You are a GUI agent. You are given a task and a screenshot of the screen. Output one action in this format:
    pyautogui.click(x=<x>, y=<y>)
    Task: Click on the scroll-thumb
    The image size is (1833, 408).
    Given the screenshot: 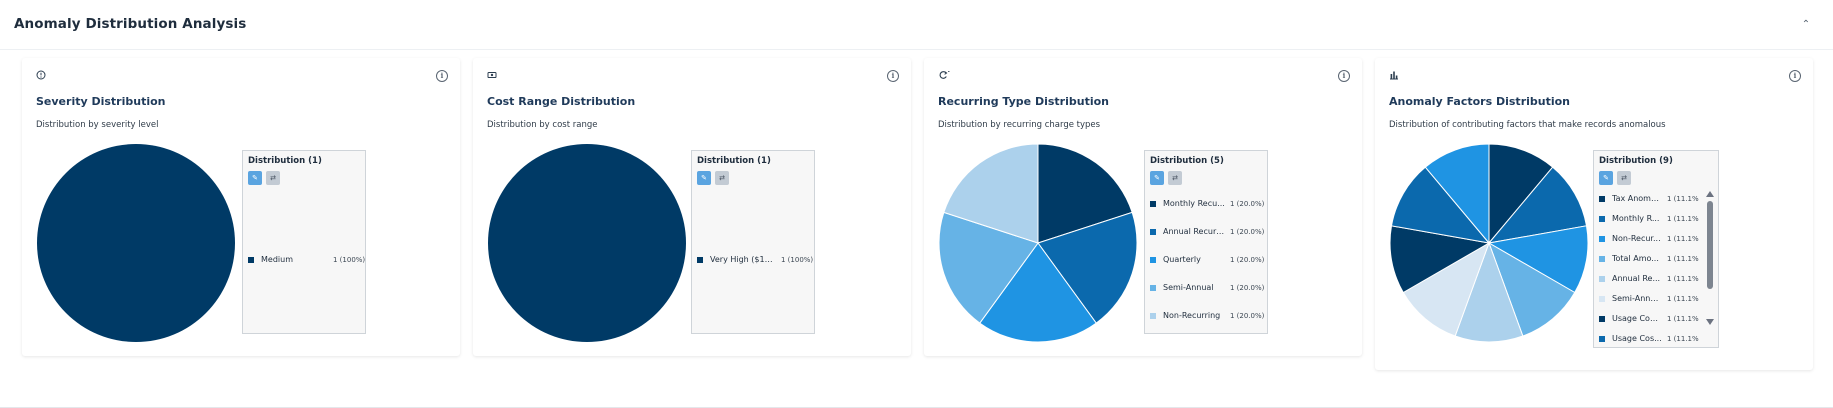 What is the action you would take?
    pyautogui.click(x=1710, y=245)
    